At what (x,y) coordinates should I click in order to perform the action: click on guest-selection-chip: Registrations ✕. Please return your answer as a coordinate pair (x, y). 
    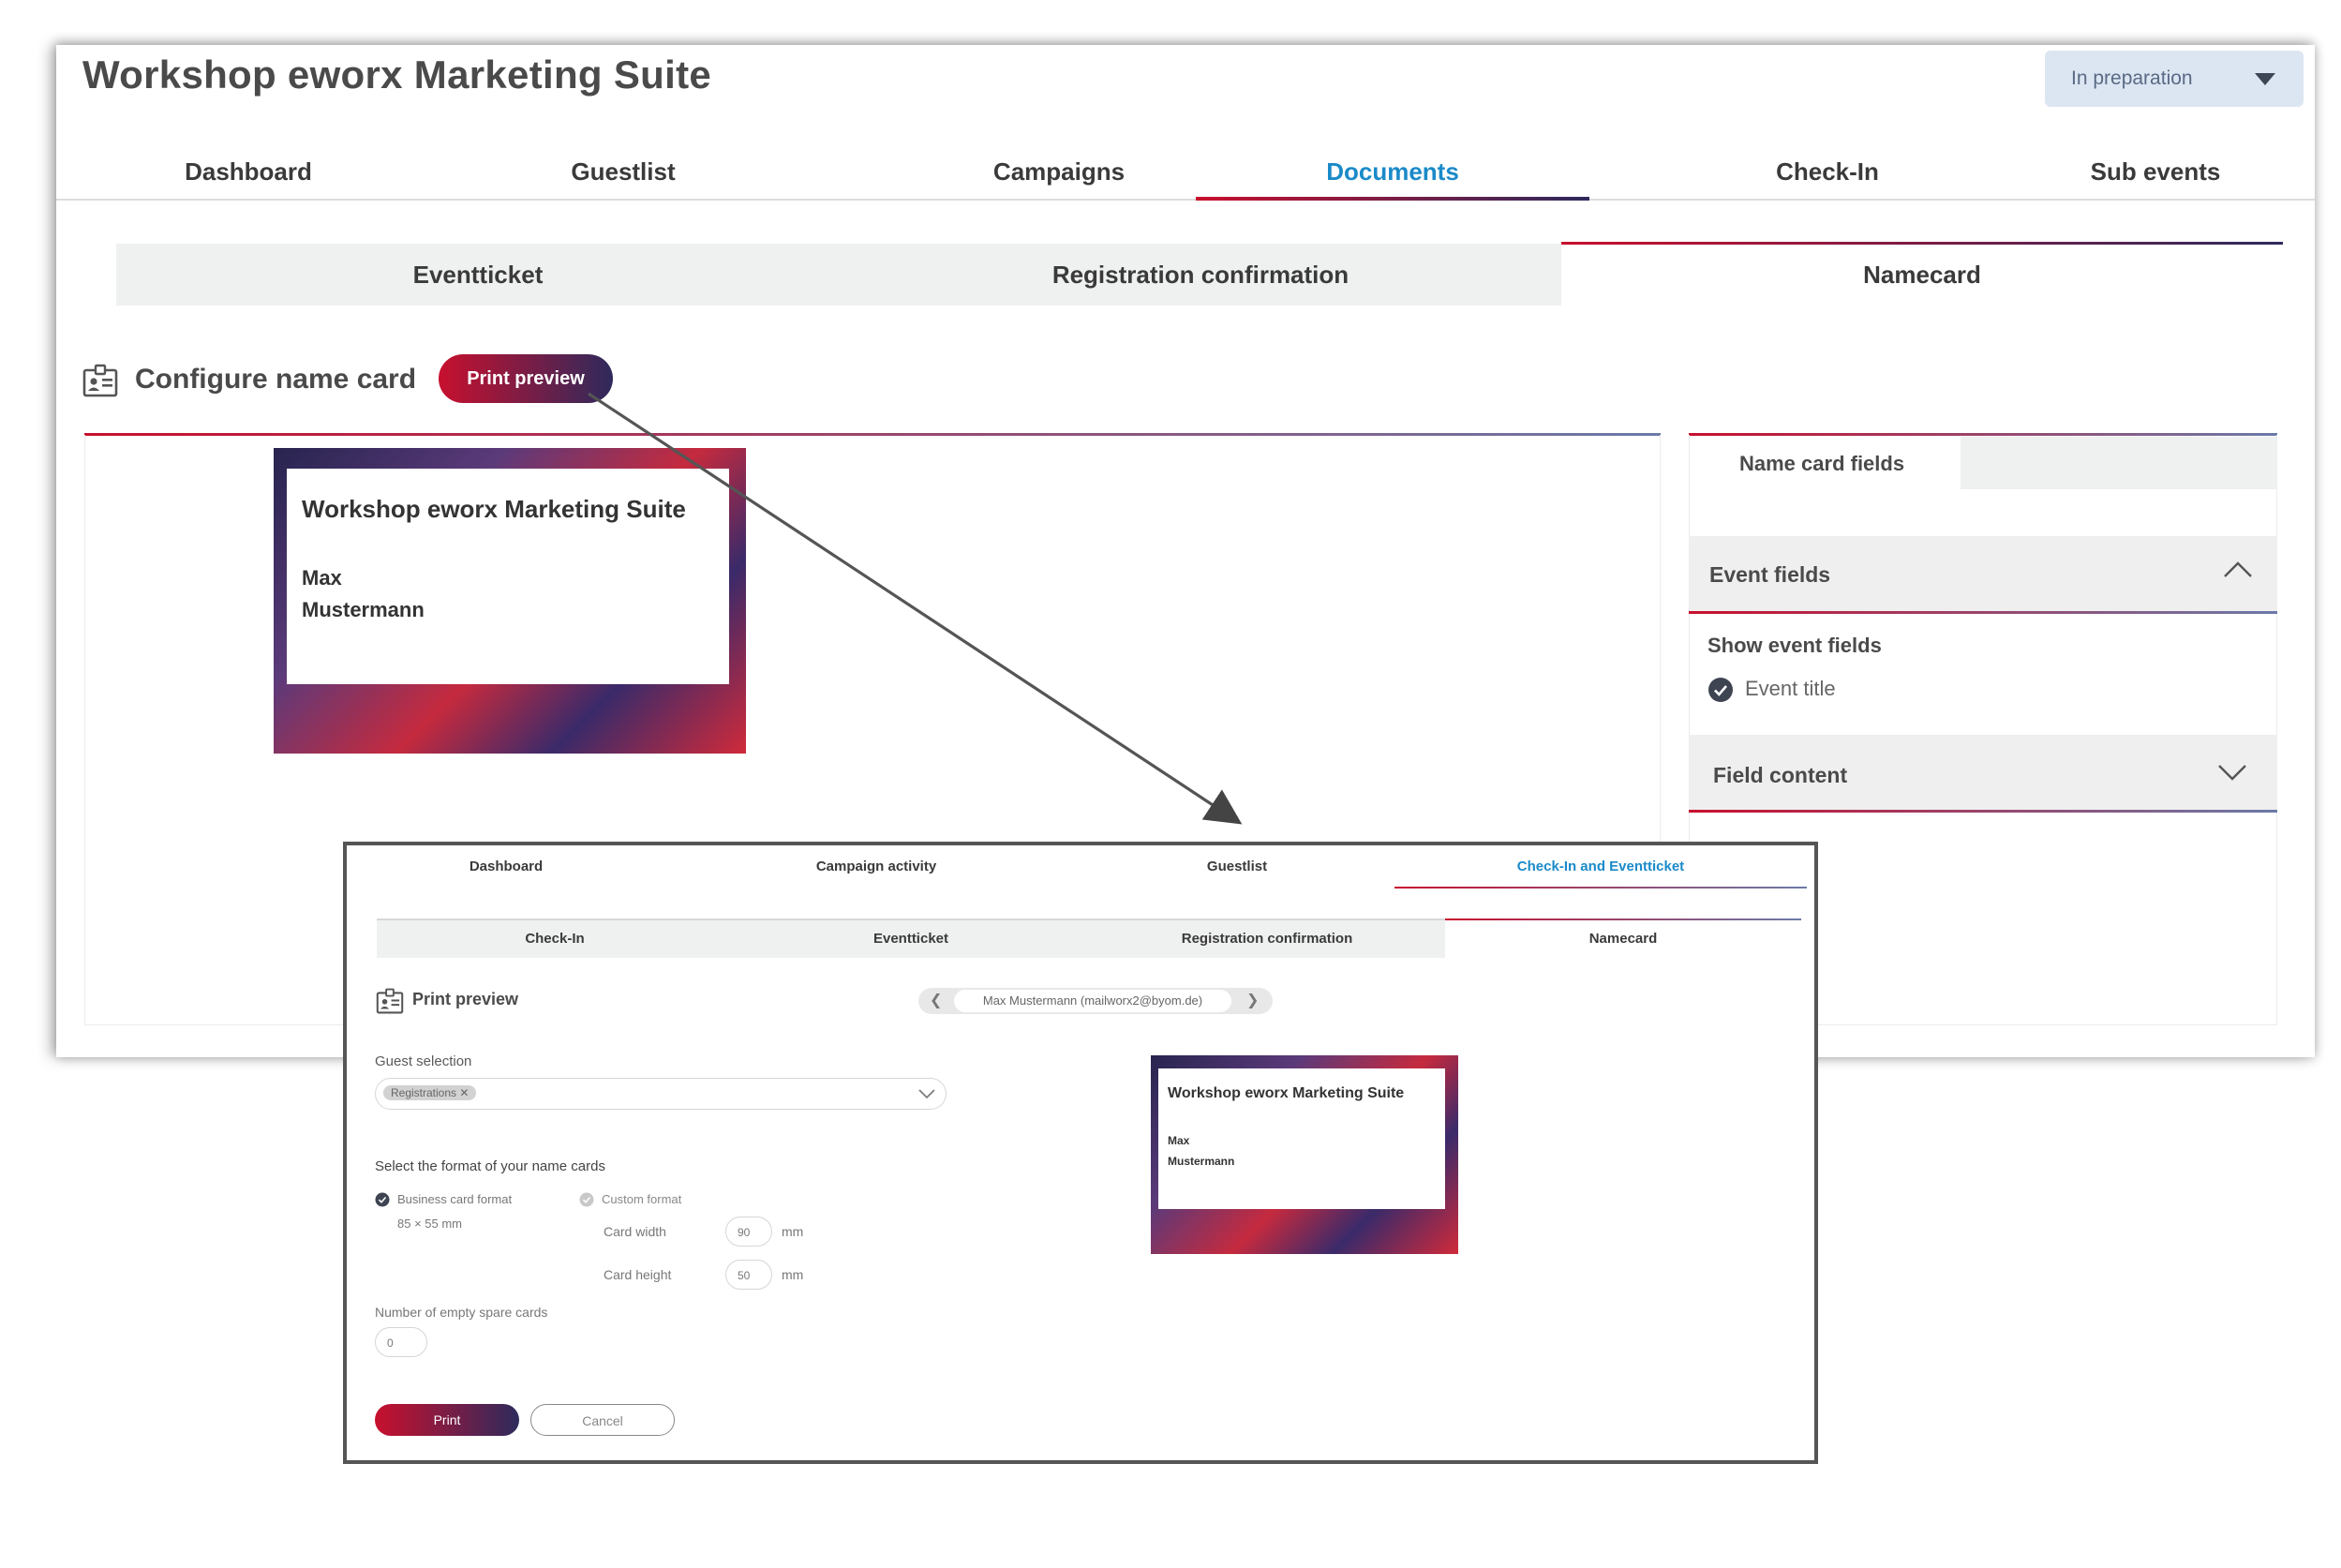
    Looking at the image, I should click on (430, 1093).